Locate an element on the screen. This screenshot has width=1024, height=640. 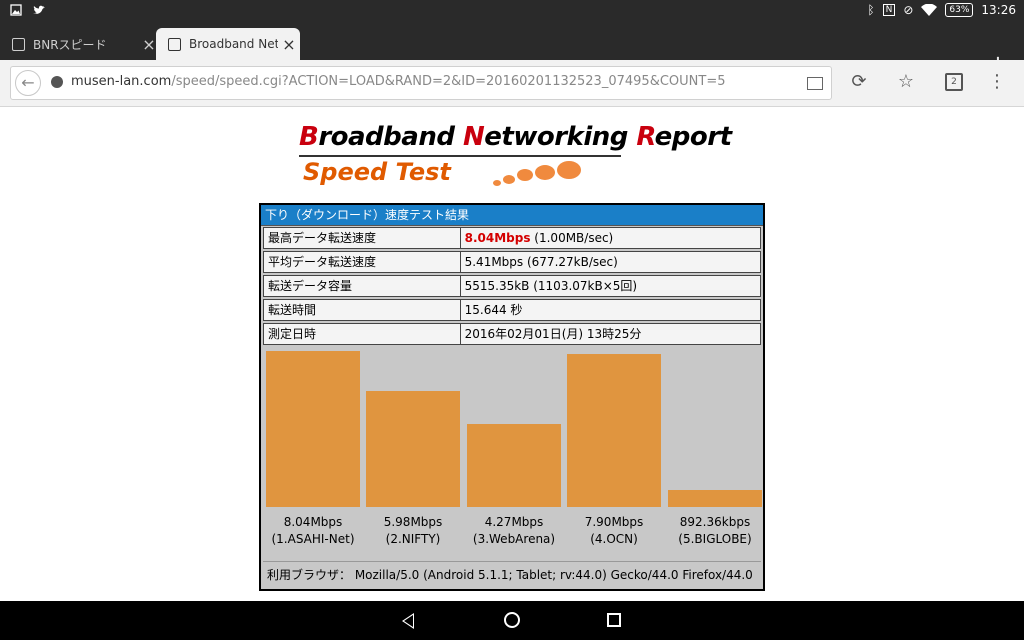
result-row: 測定日時 2016年02月01日(月) 13時25分 is located at coordinates (512, 334).